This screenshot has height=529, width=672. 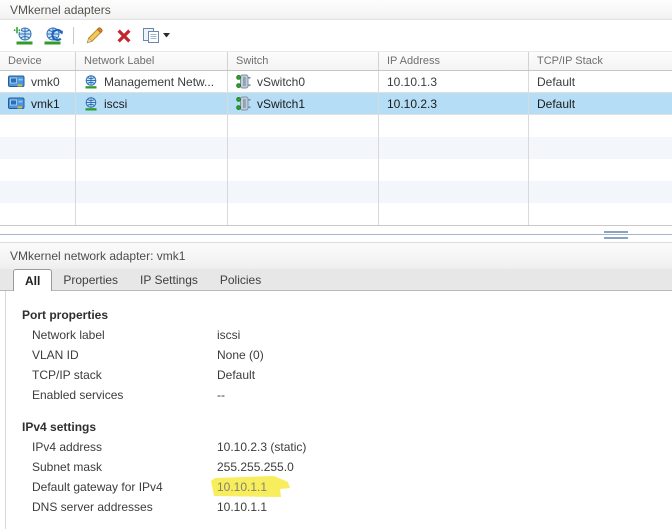 I want to click on horizontal-splitter, so click(x=336, y=234).